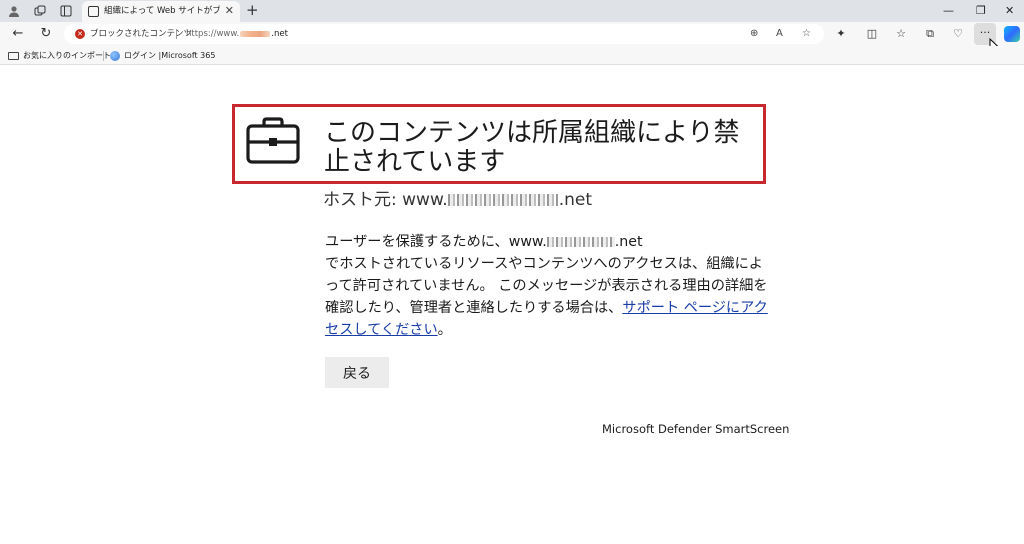 This screenshot has width=1024, height=544. What do you see at coordinates (170, 55) in the screenshot?
I see `favorites-item-label: ログイン |Microsoft 365` at bounding box center [170, 55].